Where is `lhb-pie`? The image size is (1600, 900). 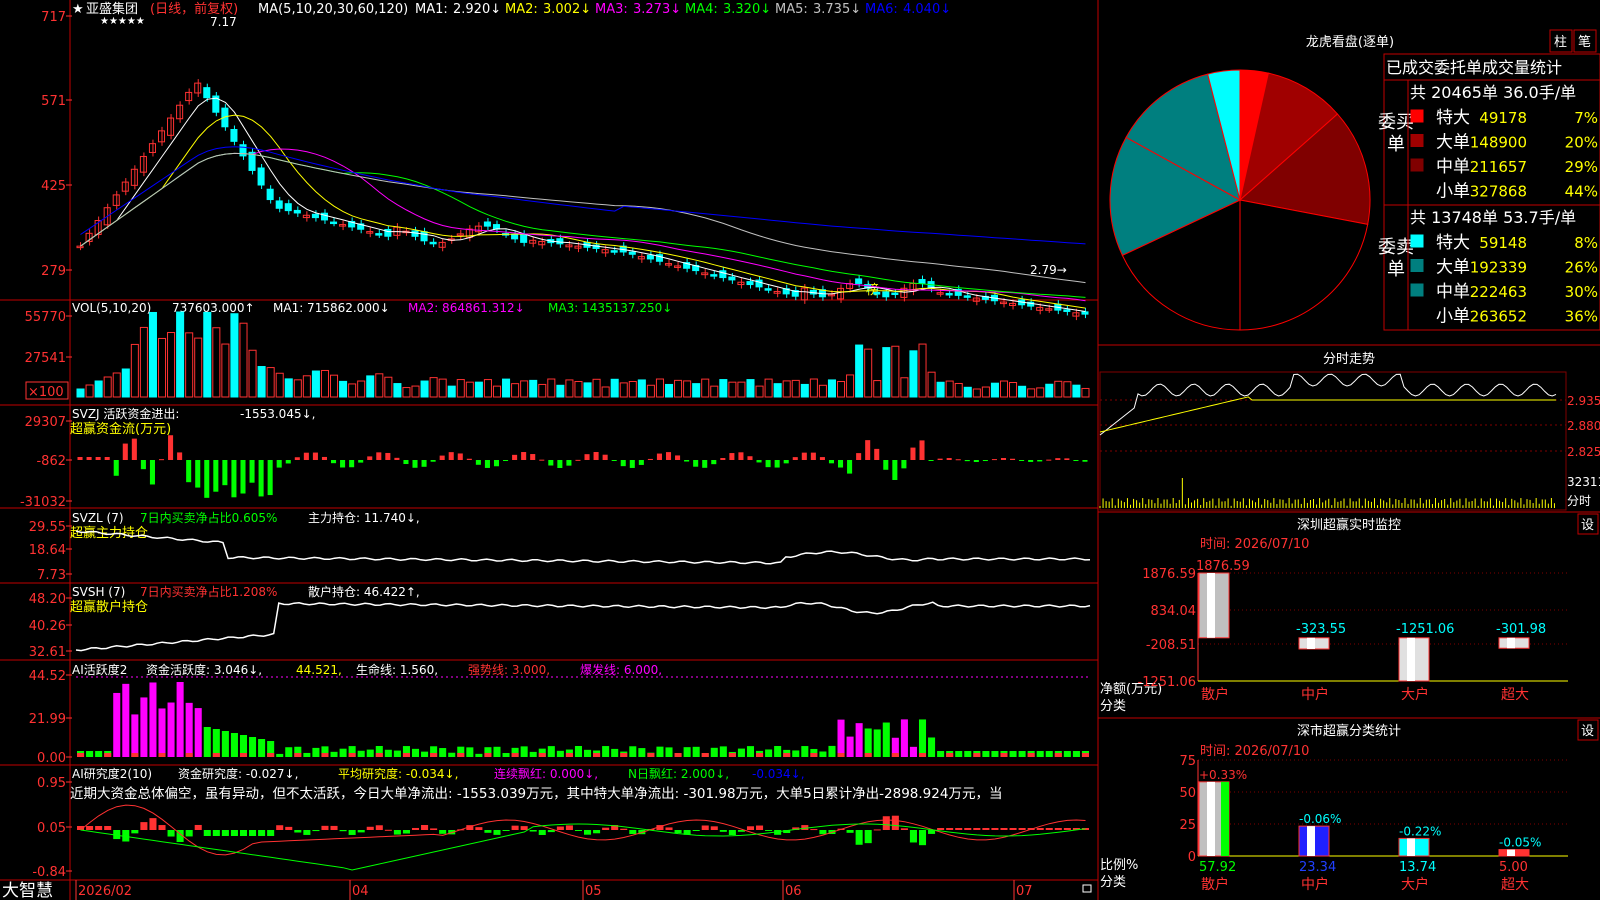 lhb-pie is located at coordinates (1240, 200).